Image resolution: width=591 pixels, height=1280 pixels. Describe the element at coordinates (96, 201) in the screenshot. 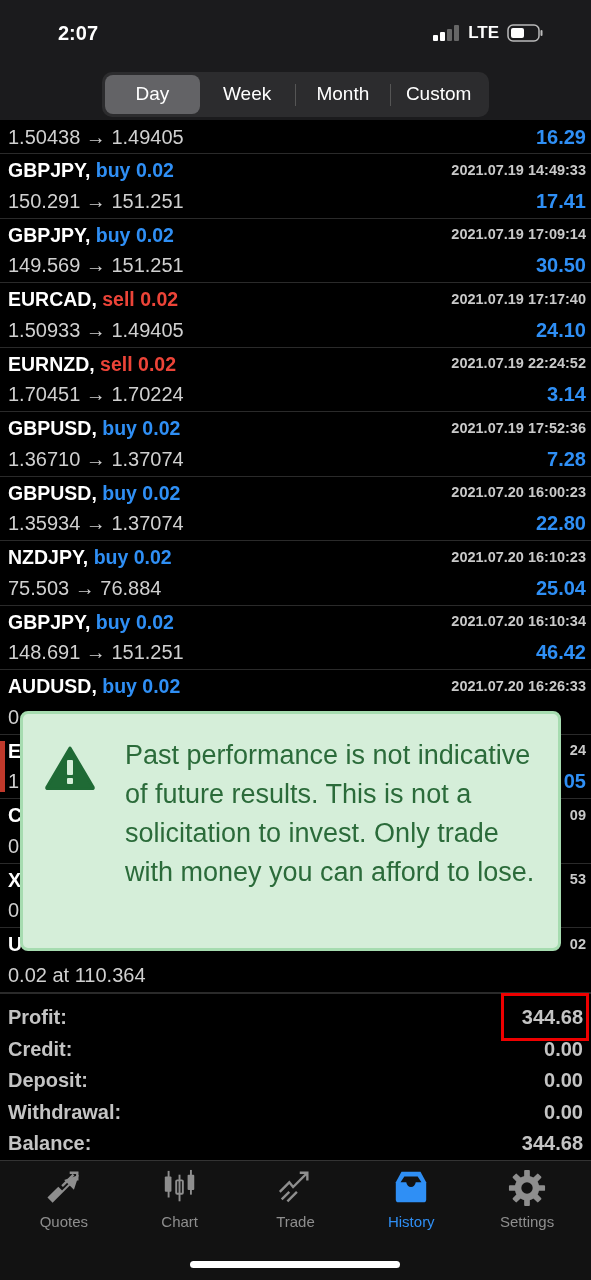

I see `deal-price: 150.291 → 151.251` at that location.